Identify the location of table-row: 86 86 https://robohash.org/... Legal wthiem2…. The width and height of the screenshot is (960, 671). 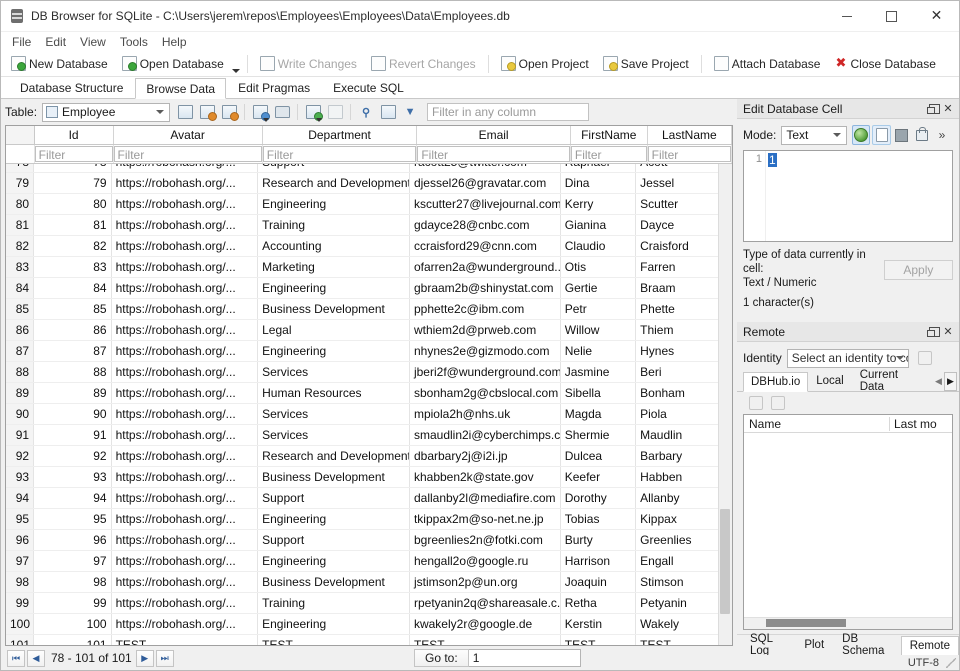
(362, 330).